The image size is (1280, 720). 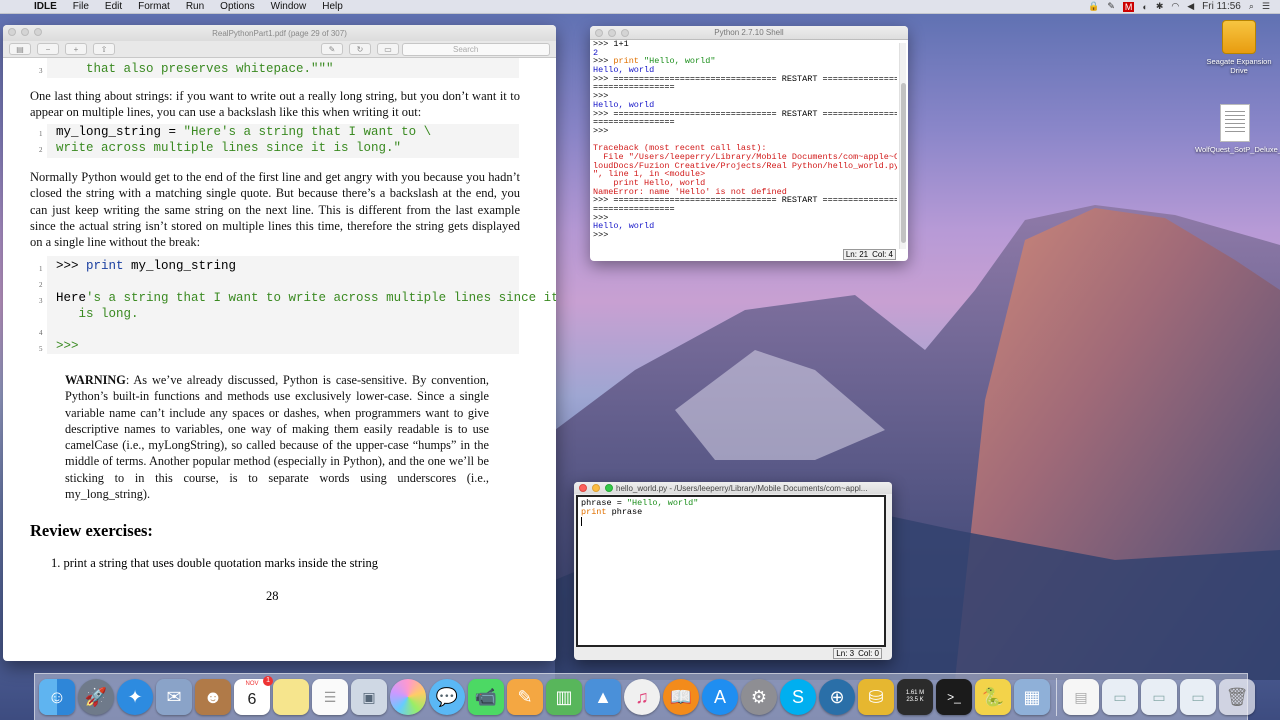 I want to click on database-icon: ⛁, so click(x=876, y=697).